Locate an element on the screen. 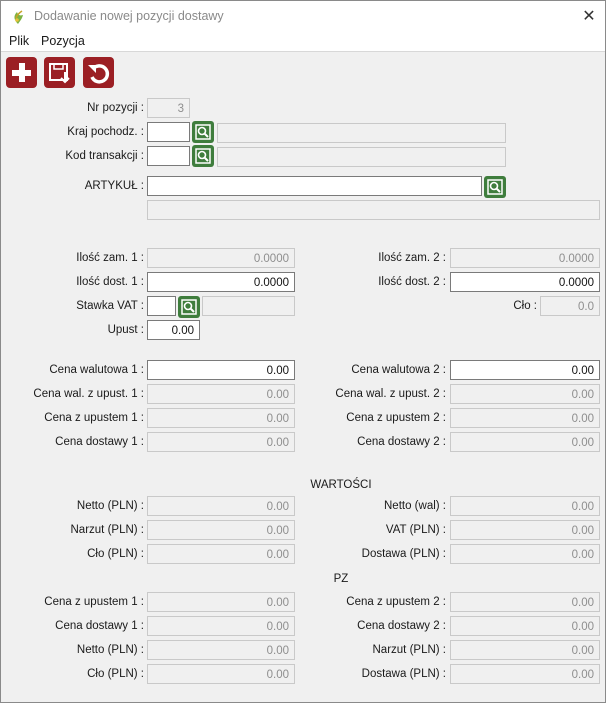  close-button: ✕ is located at coordinates (589, 16).